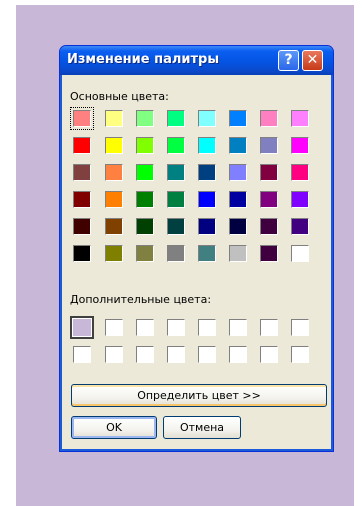  I want to click on window-title: Изменение палитры, so click(143, 59).